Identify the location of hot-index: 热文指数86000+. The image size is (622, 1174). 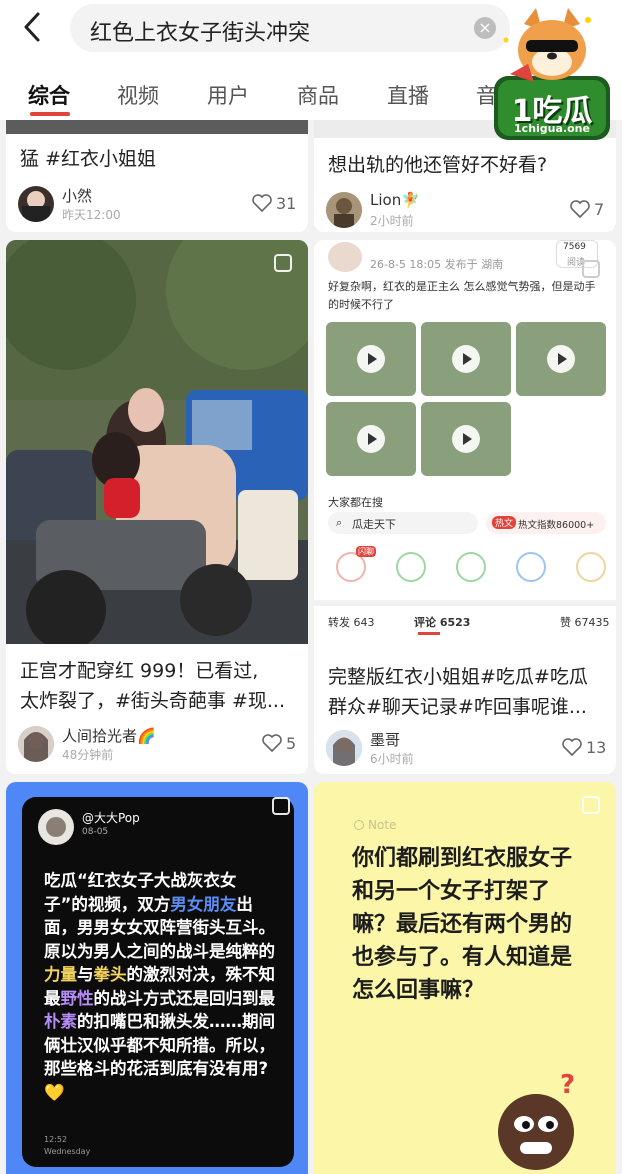
(556, 525).